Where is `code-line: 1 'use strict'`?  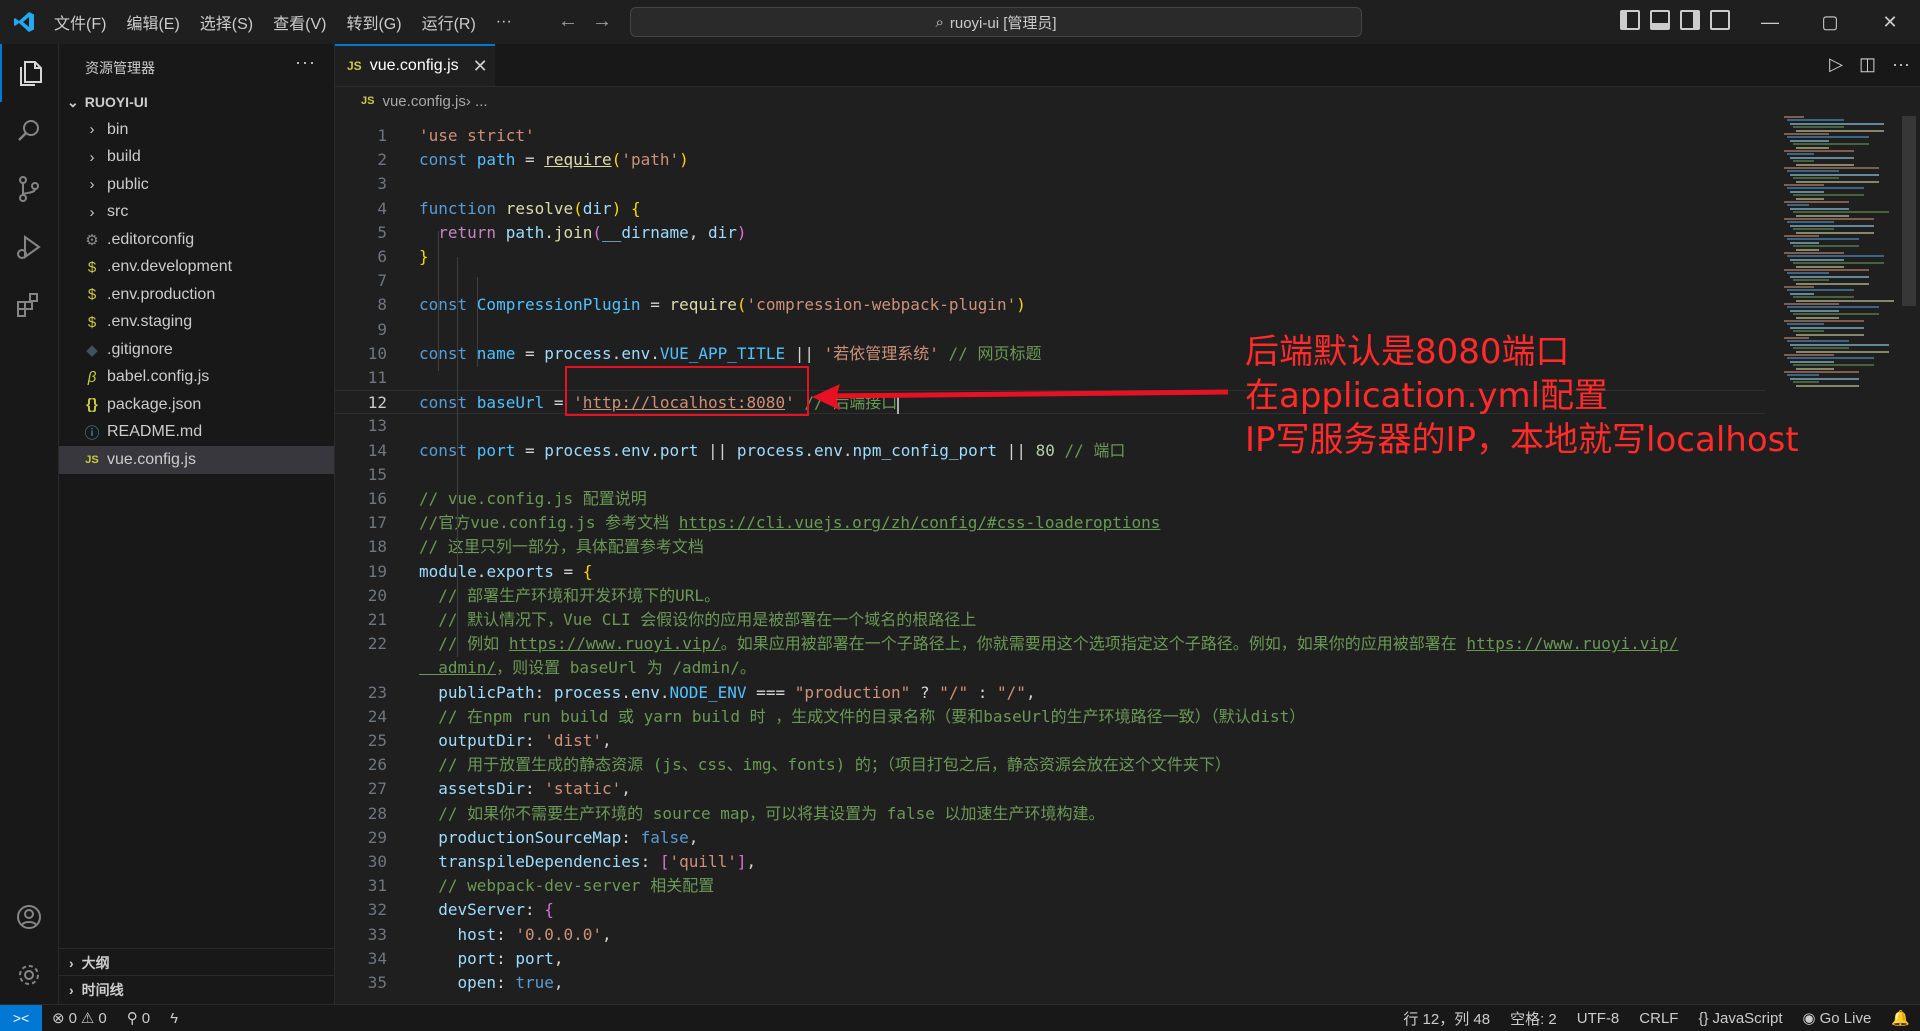
code-line: 1 'use strict' is located at coordinates (1050, 136).